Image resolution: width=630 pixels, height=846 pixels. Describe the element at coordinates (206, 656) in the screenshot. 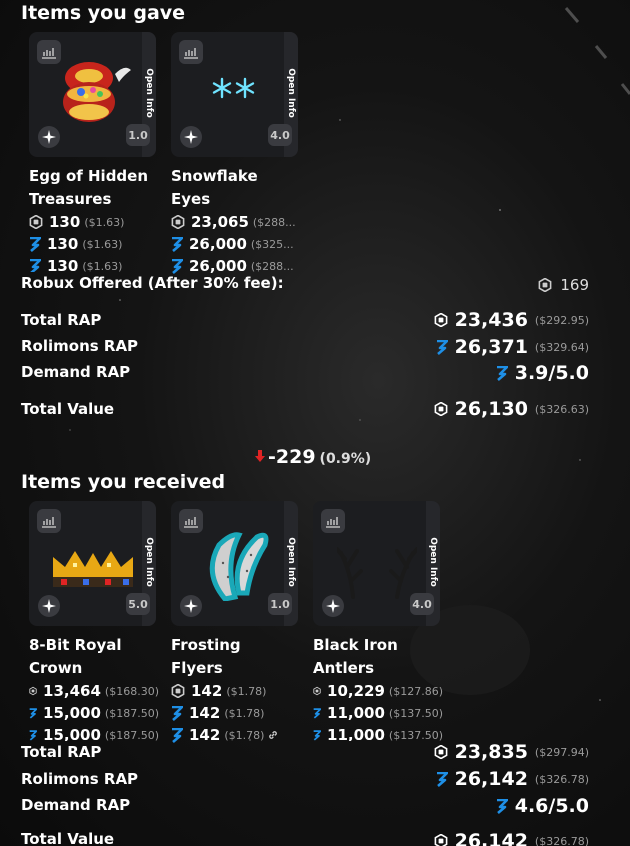

I see `item-name: Frosting Flyers` at that location.